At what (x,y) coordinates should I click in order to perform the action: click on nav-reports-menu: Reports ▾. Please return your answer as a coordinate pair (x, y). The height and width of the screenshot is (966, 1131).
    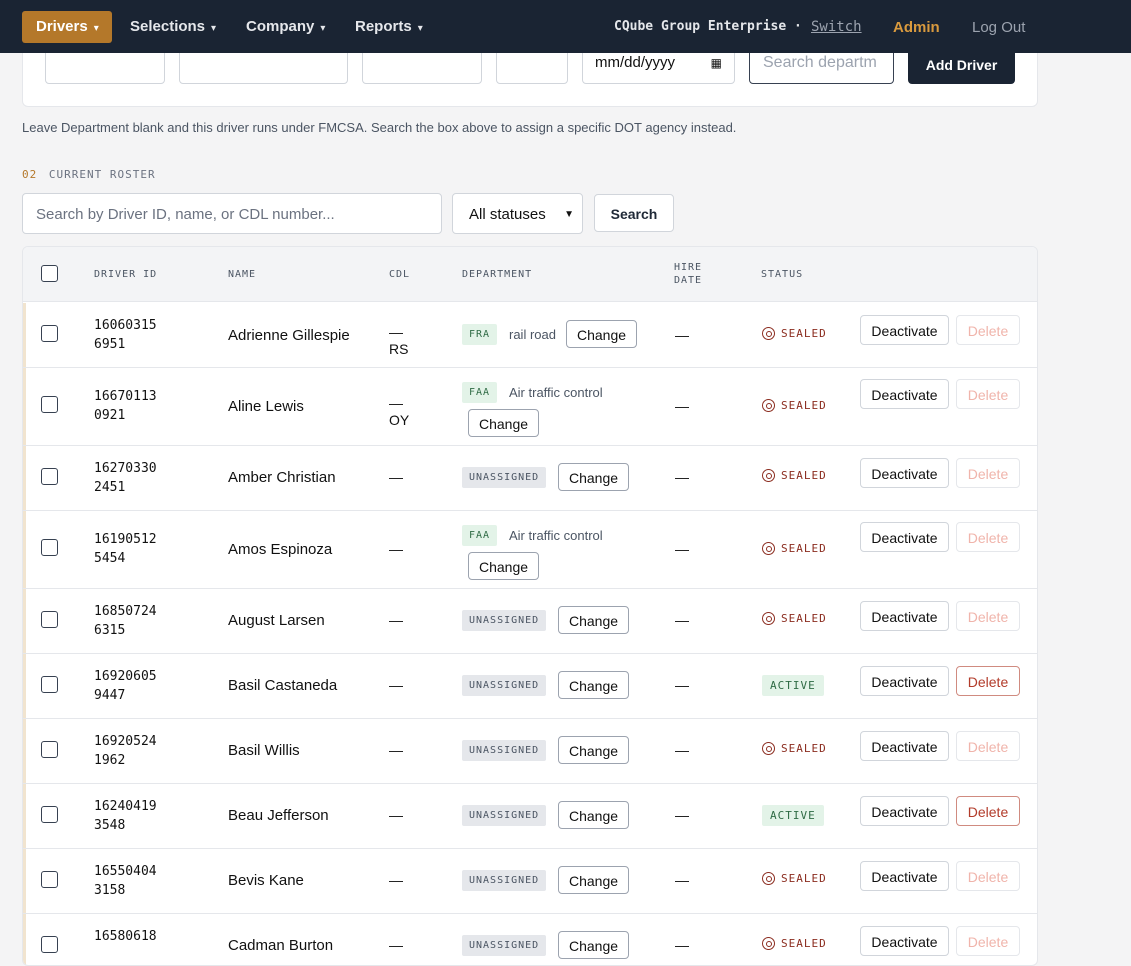
    Looking at the image, I should click on (389, 27).